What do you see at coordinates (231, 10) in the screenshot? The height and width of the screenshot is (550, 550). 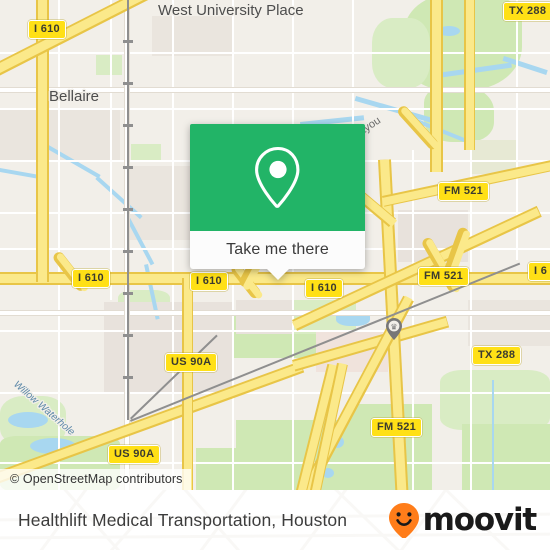 I see `place-label-west-university-place: West University Place` at bounding box center [231, 10].